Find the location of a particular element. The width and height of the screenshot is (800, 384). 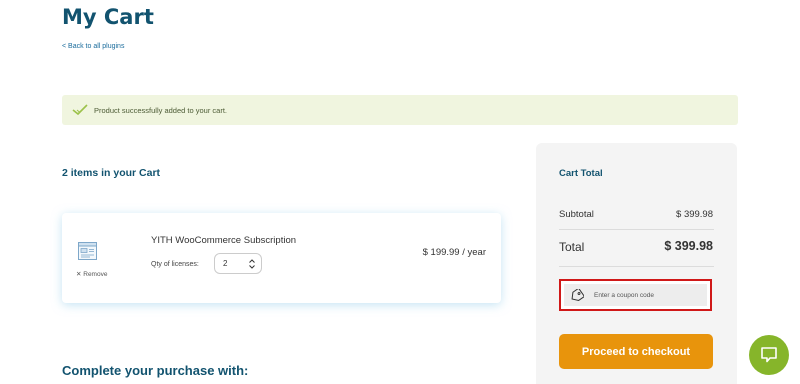

back-to-plugins-link: < Back to all plugins is located at coordinates (93, 46).